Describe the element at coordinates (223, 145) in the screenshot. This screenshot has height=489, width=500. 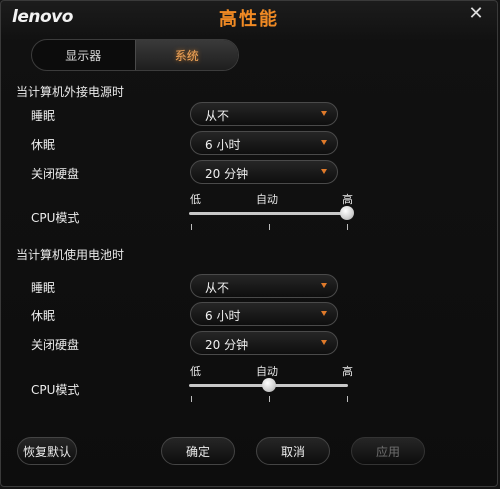
I see `ac-hibernate-value: 6 小时` at that location.